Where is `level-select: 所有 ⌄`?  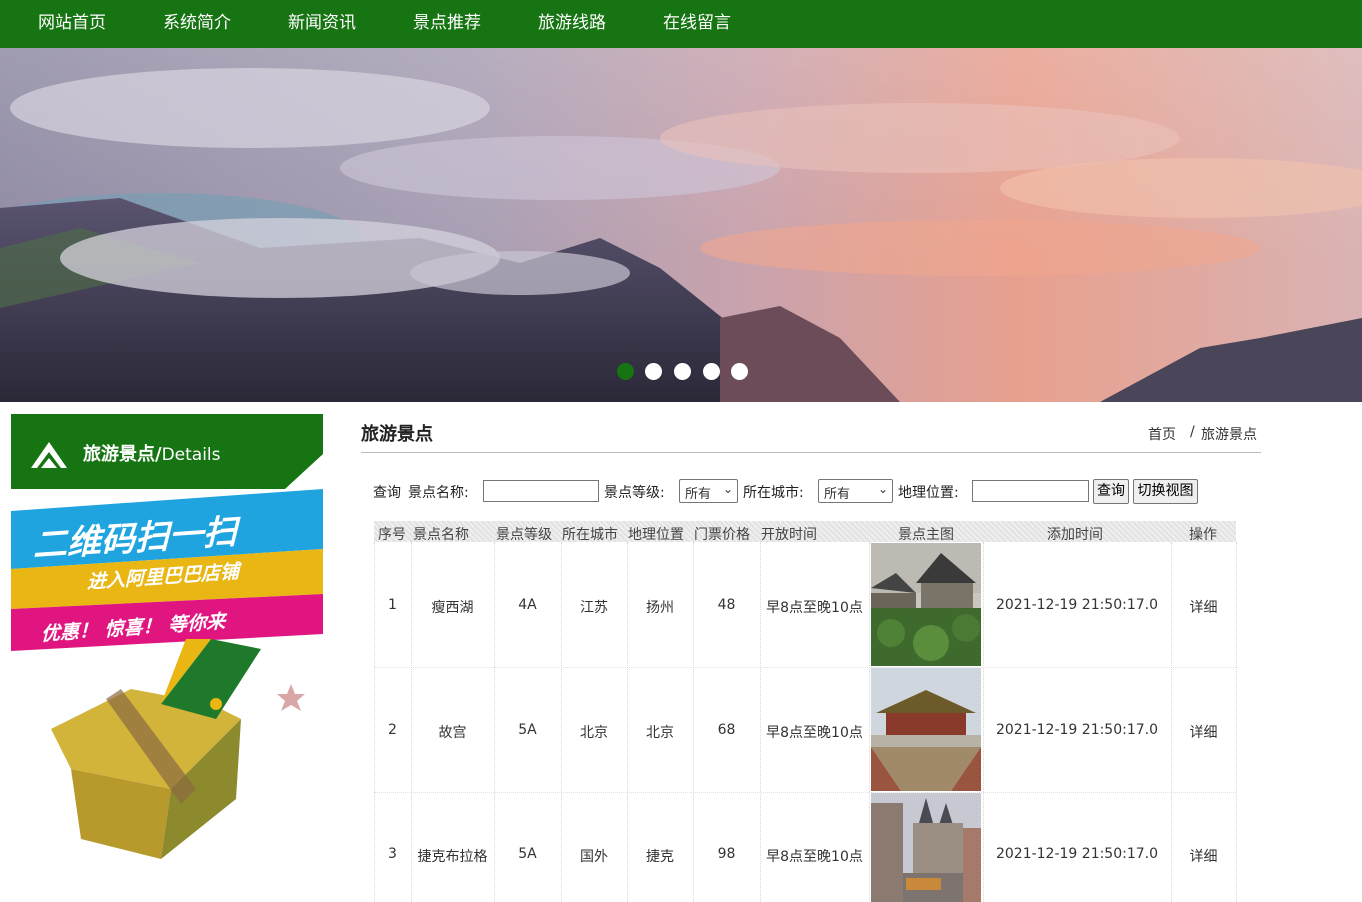
level-select: 所有 ⌄ is located at coordinates (708, 491).